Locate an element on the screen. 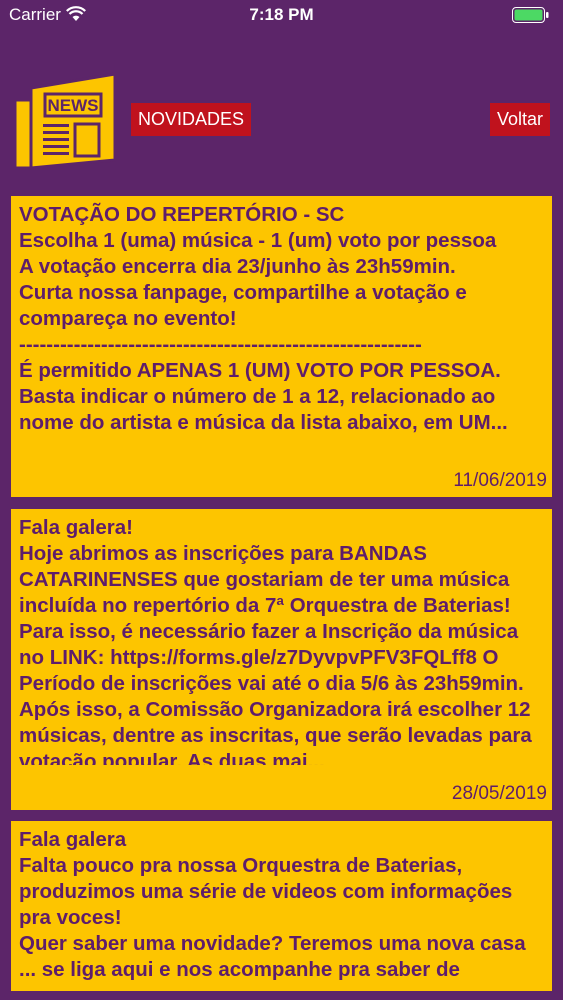 The image size is (563, 1000). news-card-date: 11/06/2019 is located at coordinates (500, 480).